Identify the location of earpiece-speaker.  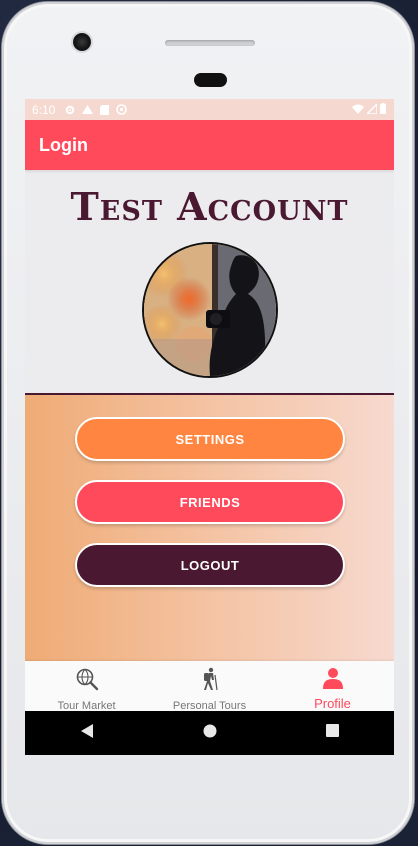
(210, 43).